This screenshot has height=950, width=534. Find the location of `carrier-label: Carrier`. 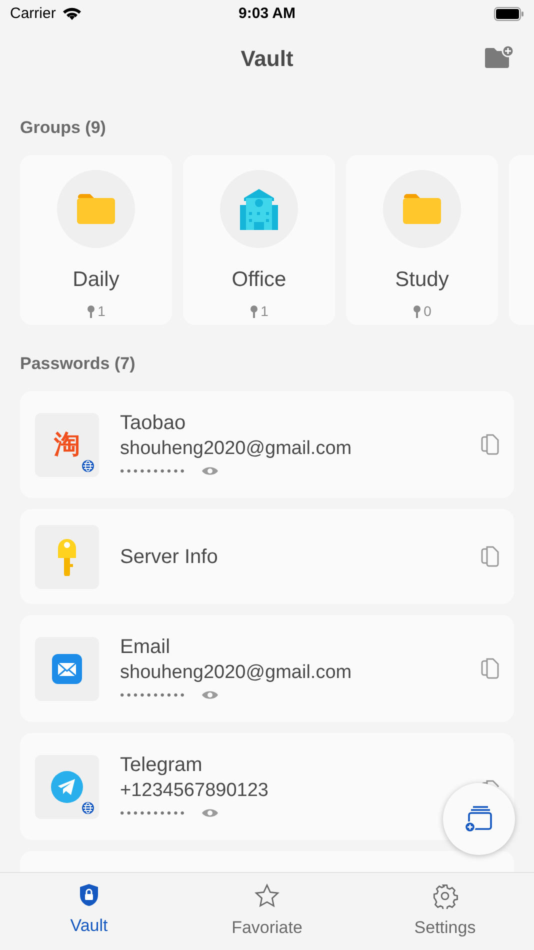

carrier-label: Carrier is located at coordinates (33, 14).